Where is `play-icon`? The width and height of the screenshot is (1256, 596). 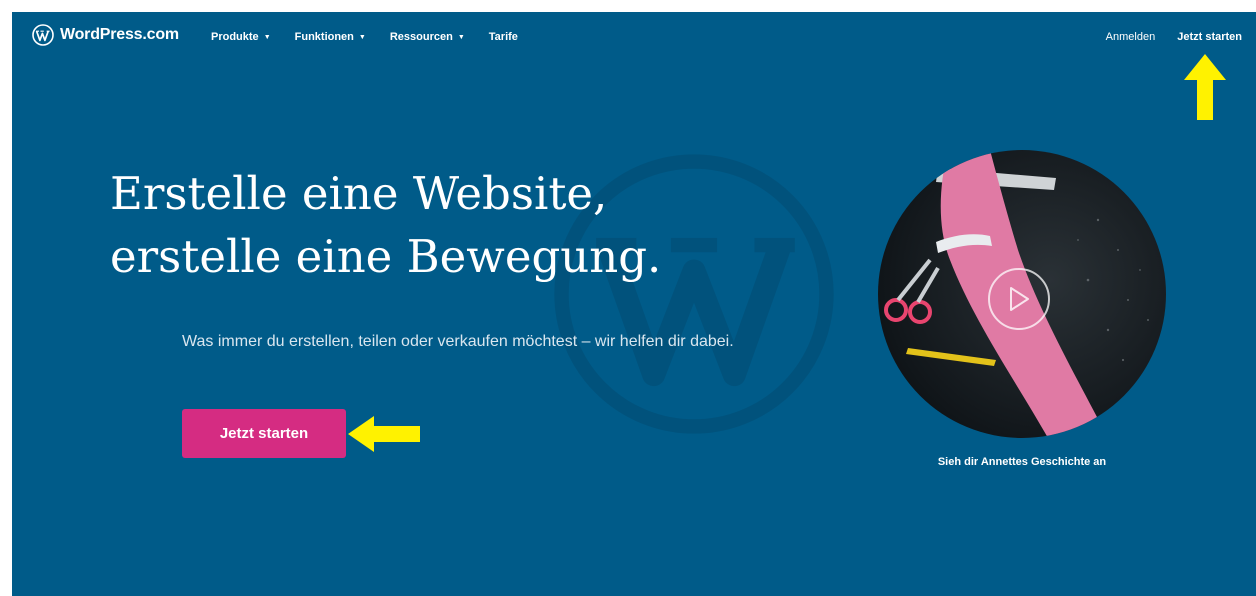
play-icon is located at coordinates (1019, 299).